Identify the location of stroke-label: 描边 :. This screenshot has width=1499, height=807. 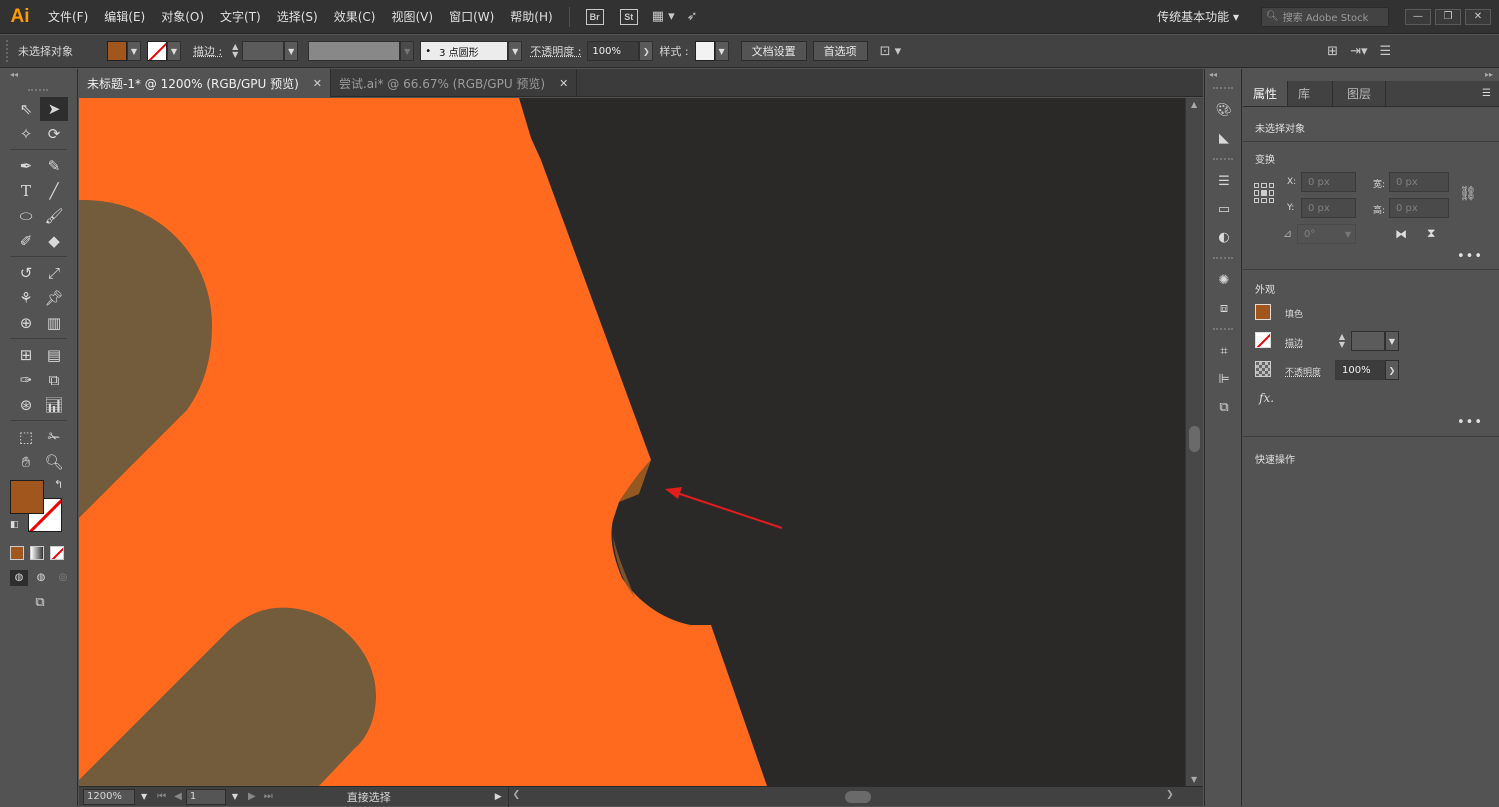
(207, 51).